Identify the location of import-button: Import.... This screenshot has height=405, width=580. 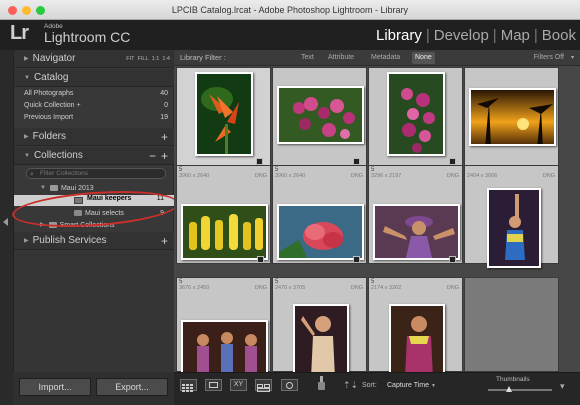
(55, 387).